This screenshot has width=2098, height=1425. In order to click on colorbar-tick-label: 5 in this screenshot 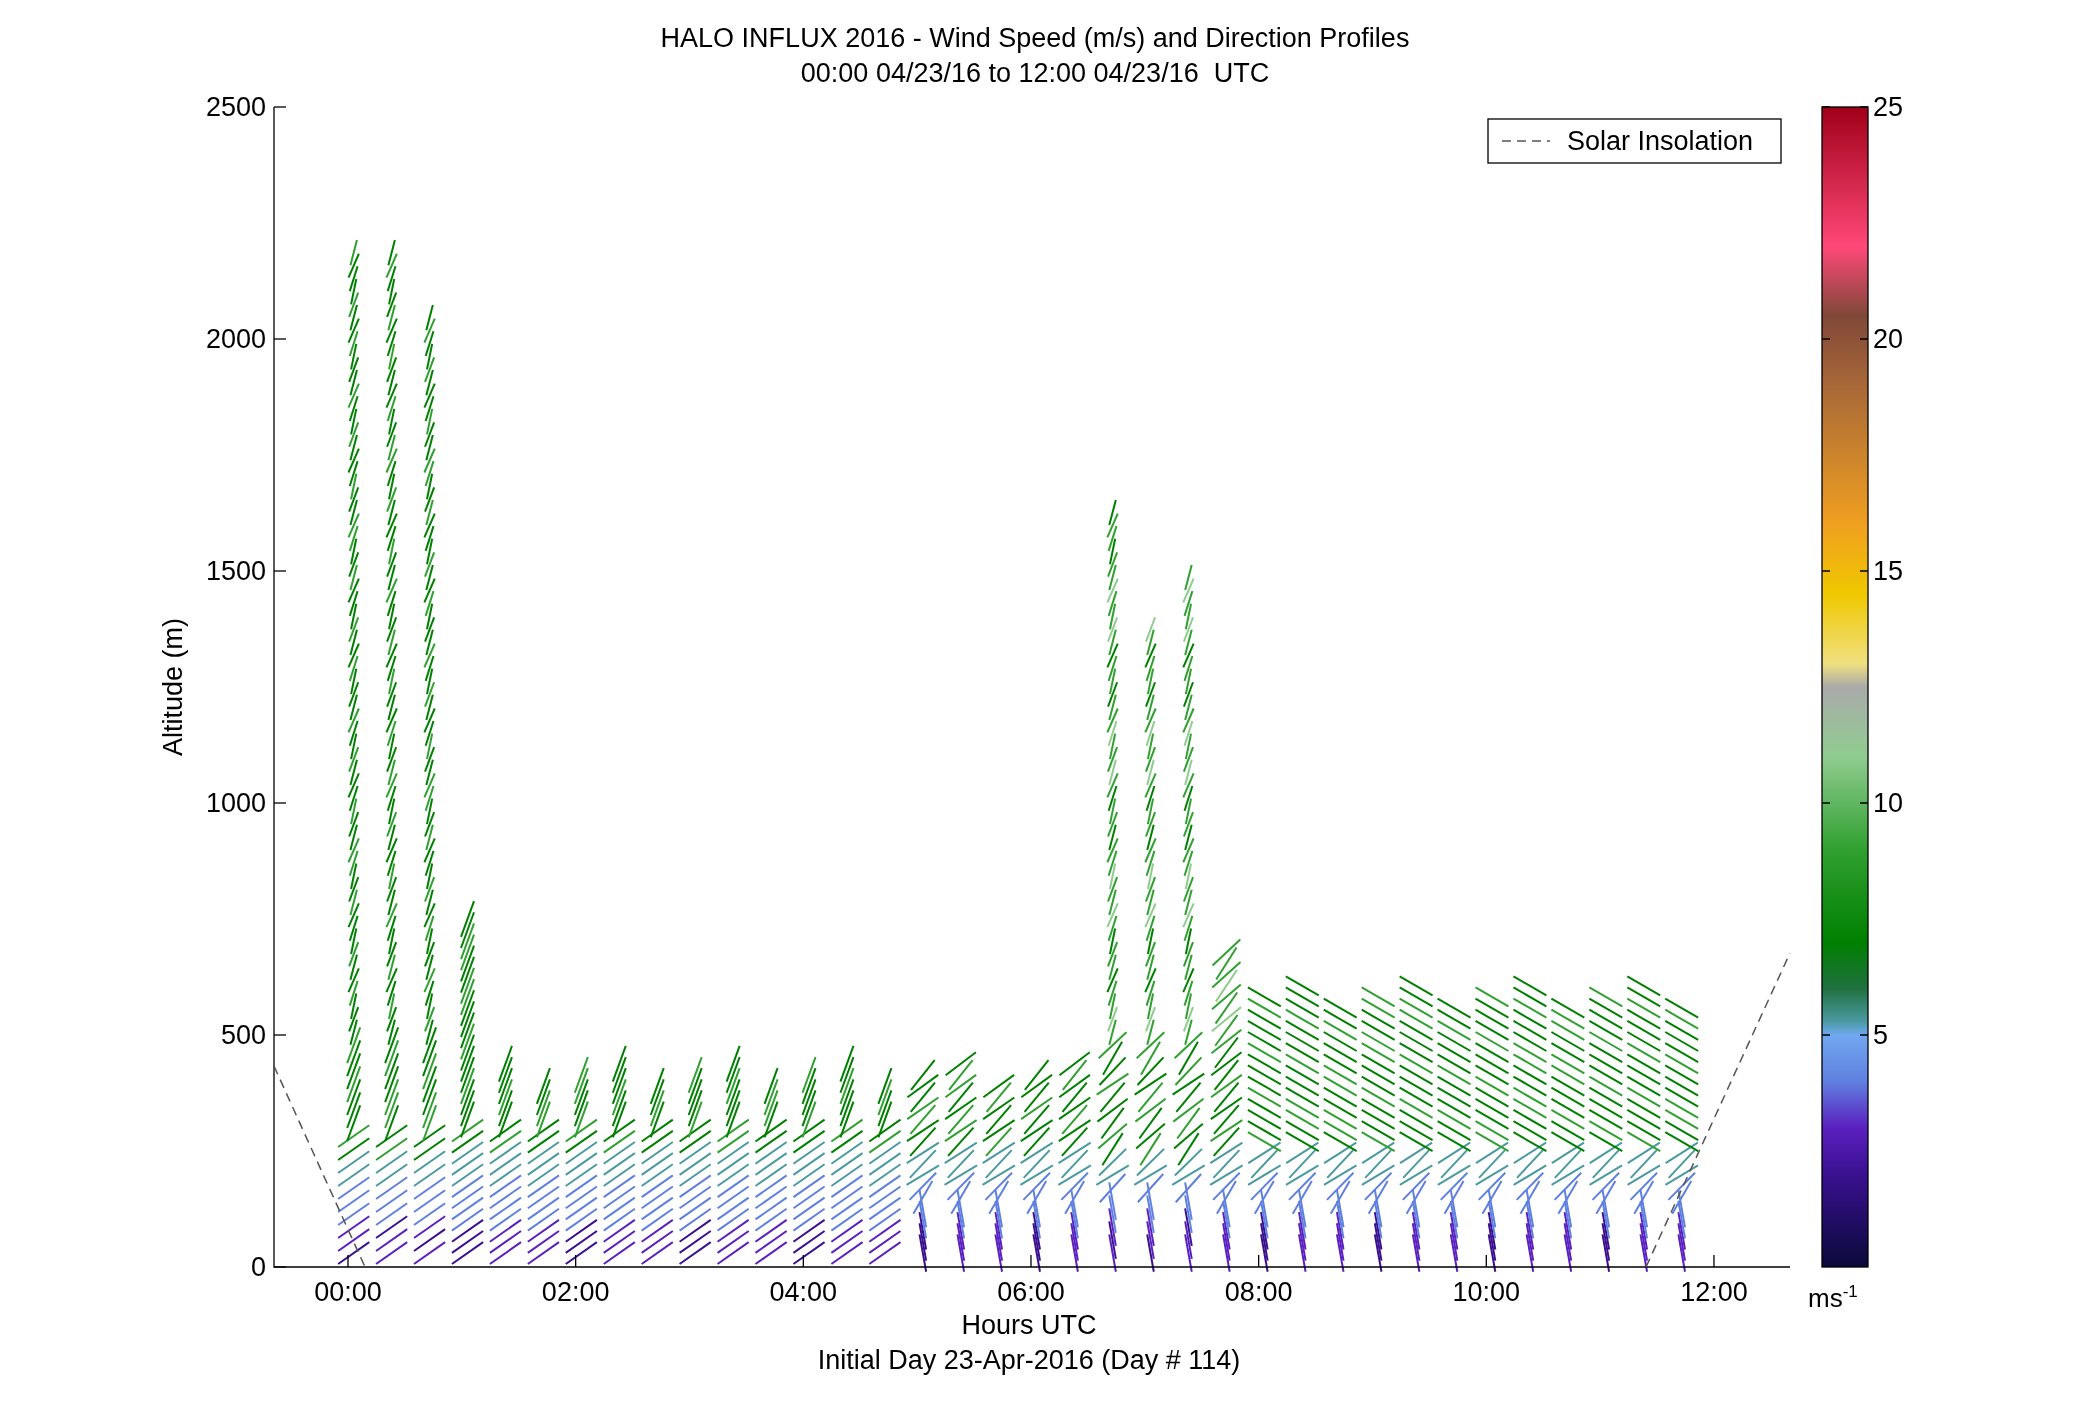, I will do `click(1881, 1035)`.